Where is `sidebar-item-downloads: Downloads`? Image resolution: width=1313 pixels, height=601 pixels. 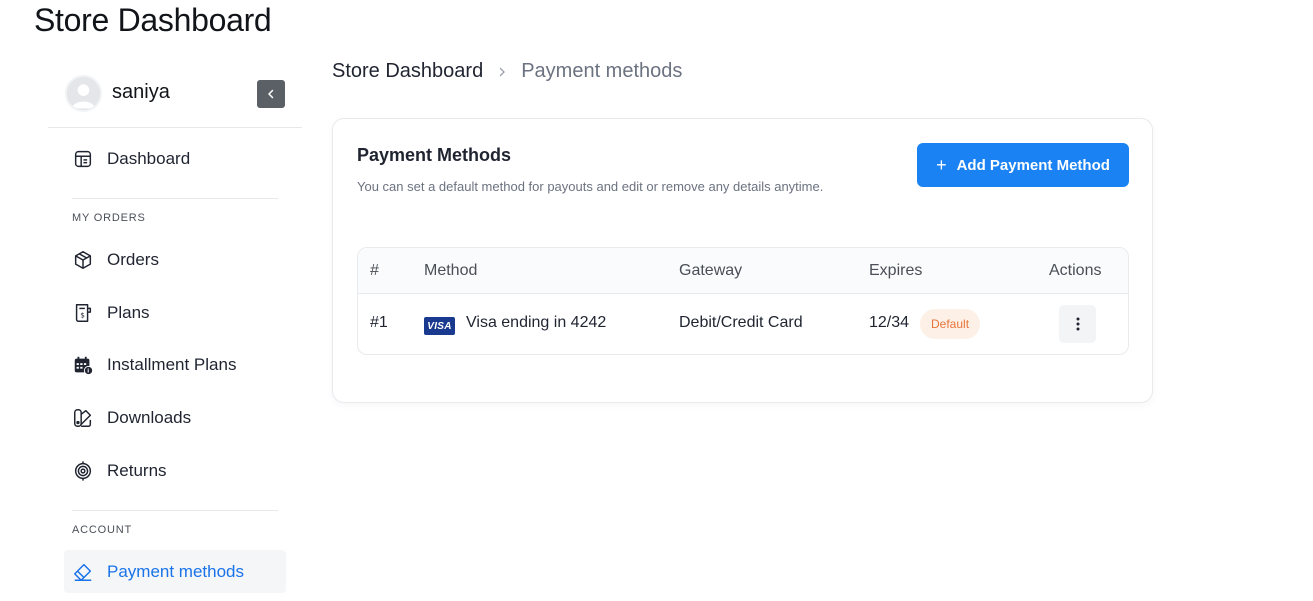 sidebar-item-downloads: Downloads is located at coordinates (175, 418).